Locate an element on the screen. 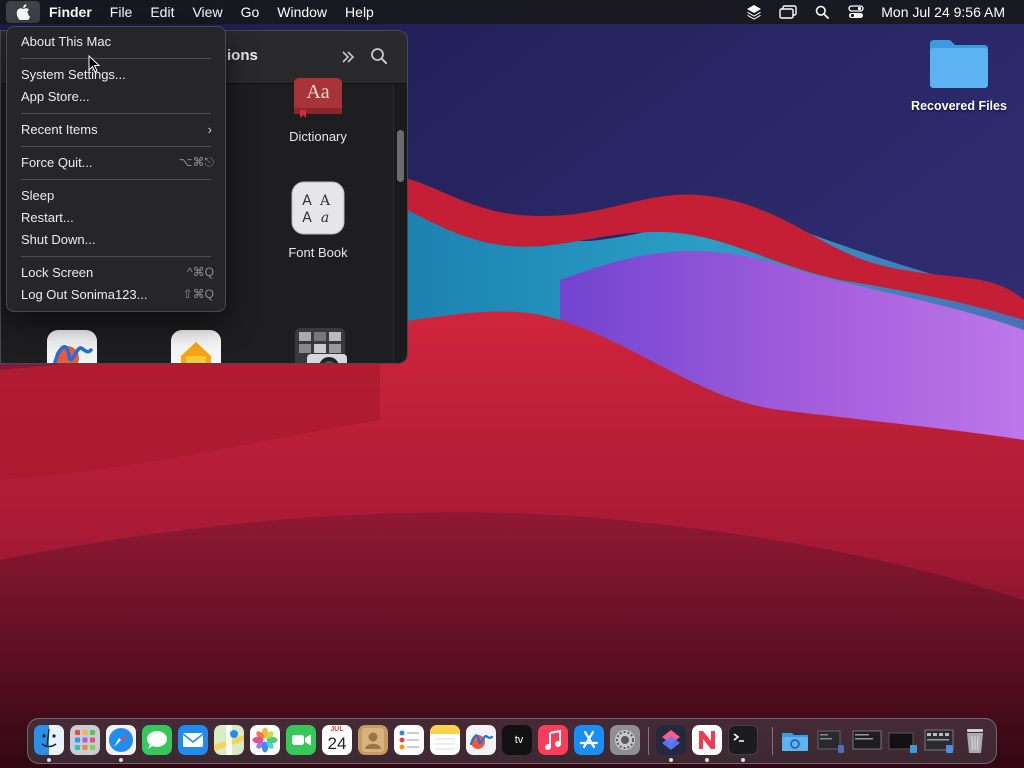 This screenshot has width=1024, height=768. contacts-icon is located at coordinates (373, 740).